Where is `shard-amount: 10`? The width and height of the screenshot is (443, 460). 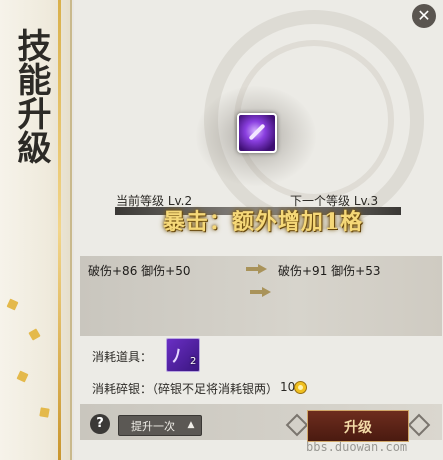
shard-amount: 10 is located at coordinates (288, 387).